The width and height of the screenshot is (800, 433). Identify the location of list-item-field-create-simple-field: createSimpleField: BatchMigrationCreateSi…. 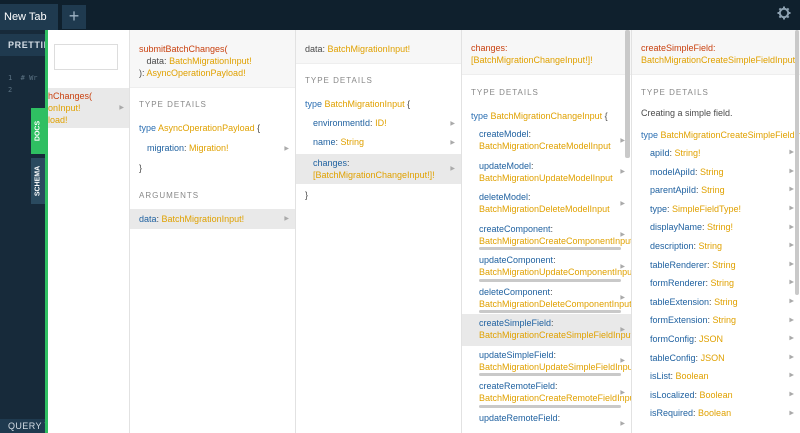
(546, 330).